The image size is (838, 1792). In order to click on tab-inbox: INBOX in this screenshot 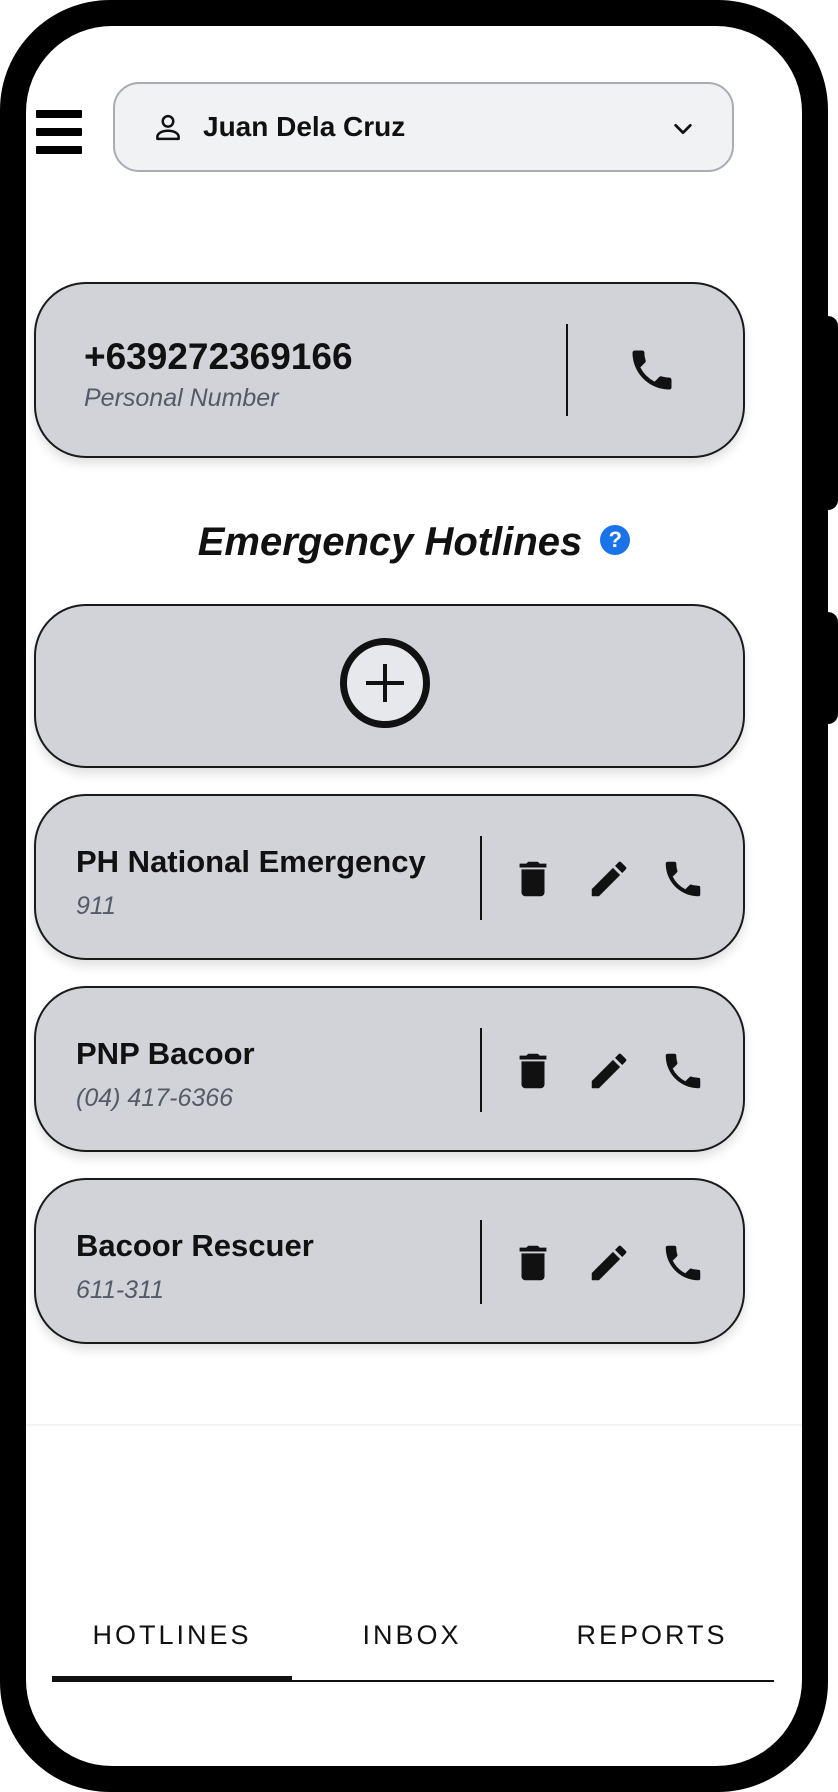, I will do `click(412, 1637)`.